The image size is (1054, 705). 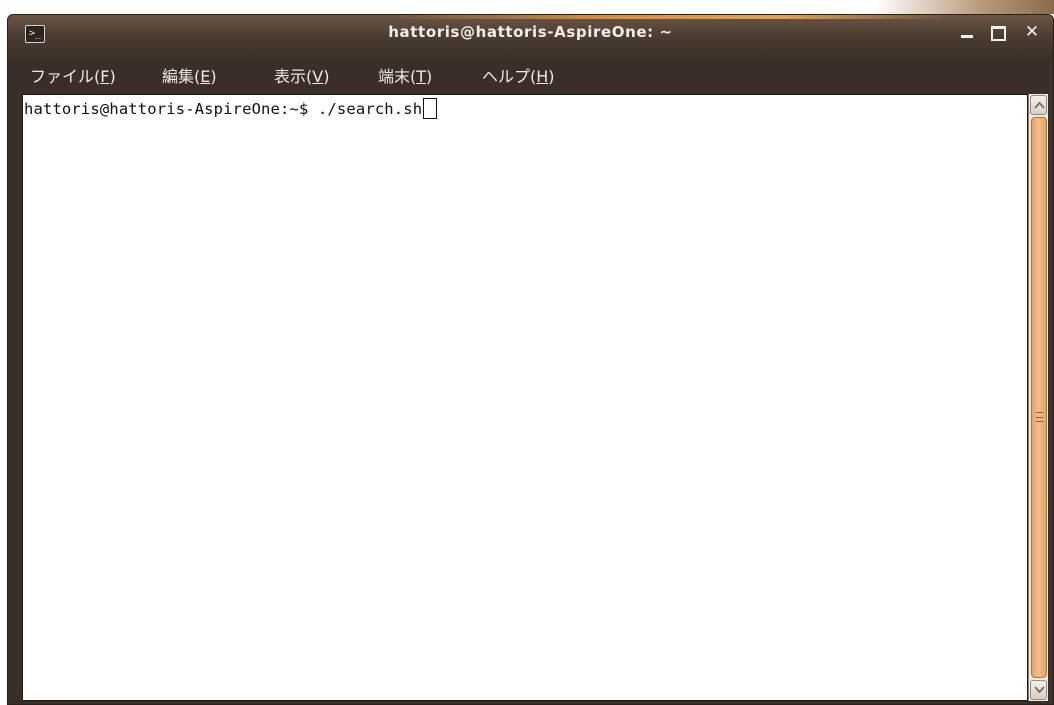 I want to click on typed-command: ./search.sh, so click(x=370, y=109).